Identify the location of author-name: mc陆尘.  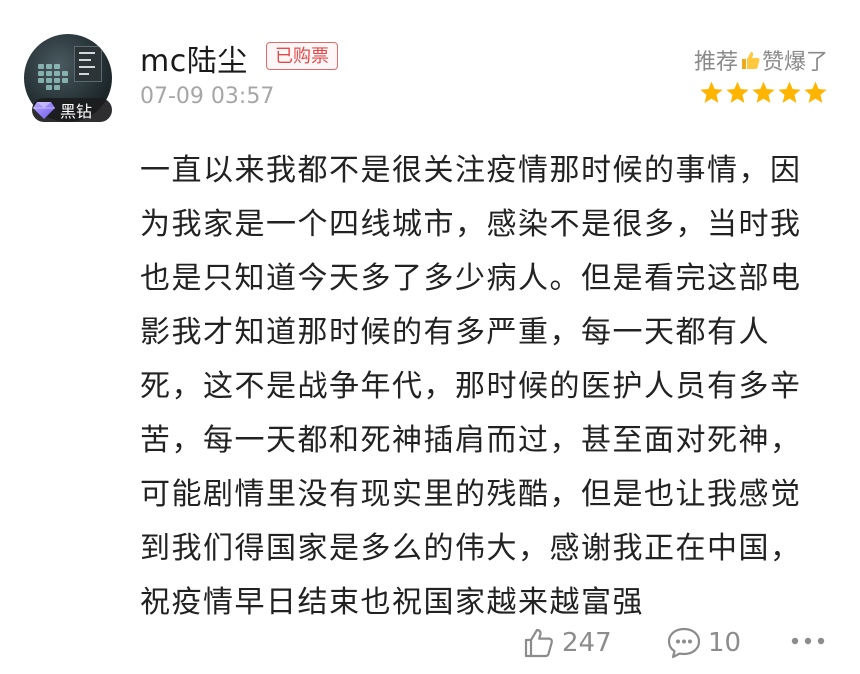
(194, 58).